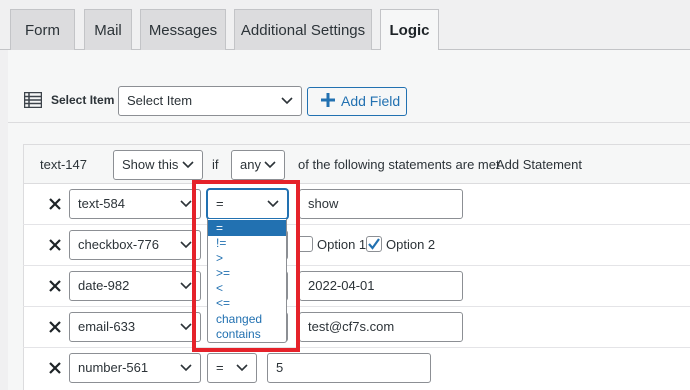 The height and width of the screenshot is (390, 690). What do you see at coordinates (33, 100) in the screenshot?
I see `list-icon` at bounding box center [33, 100].